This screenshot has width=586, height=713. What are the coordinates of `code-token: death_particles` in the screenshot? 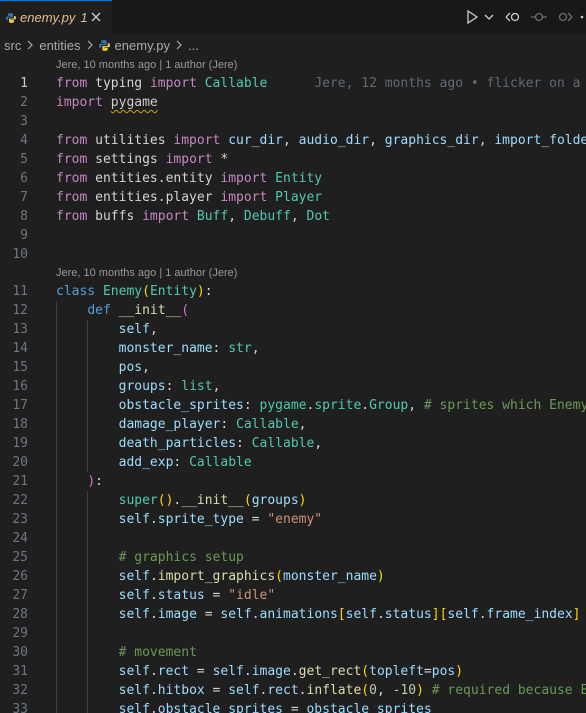 It's located at (177, 443).